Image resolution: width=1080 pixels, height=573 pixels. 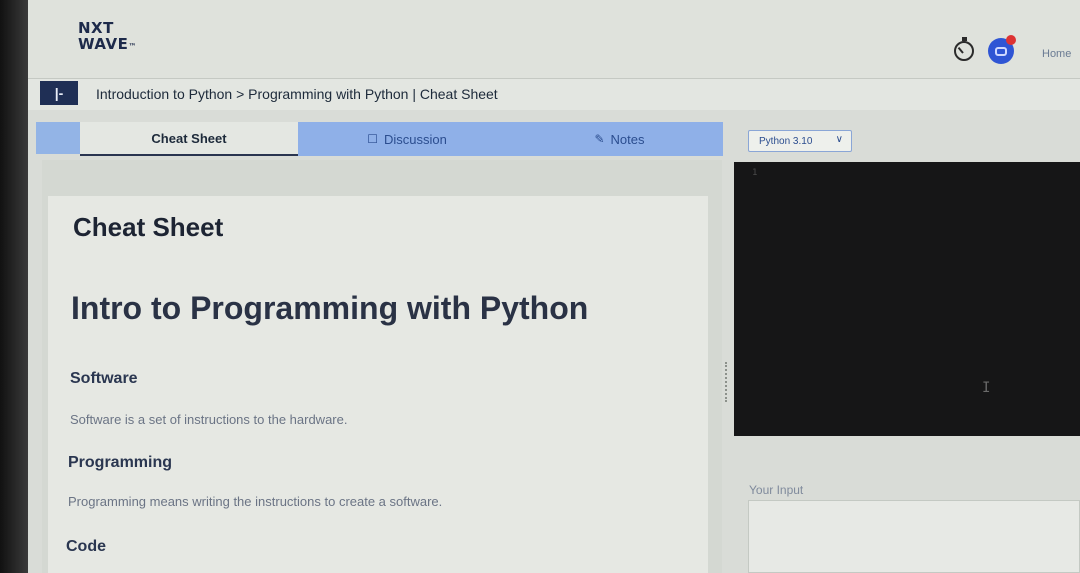 What do you see at coordinates (120, 462) in the screenshot?
I see `topic-title-programming: Programming` at bounding box center [120, 462].